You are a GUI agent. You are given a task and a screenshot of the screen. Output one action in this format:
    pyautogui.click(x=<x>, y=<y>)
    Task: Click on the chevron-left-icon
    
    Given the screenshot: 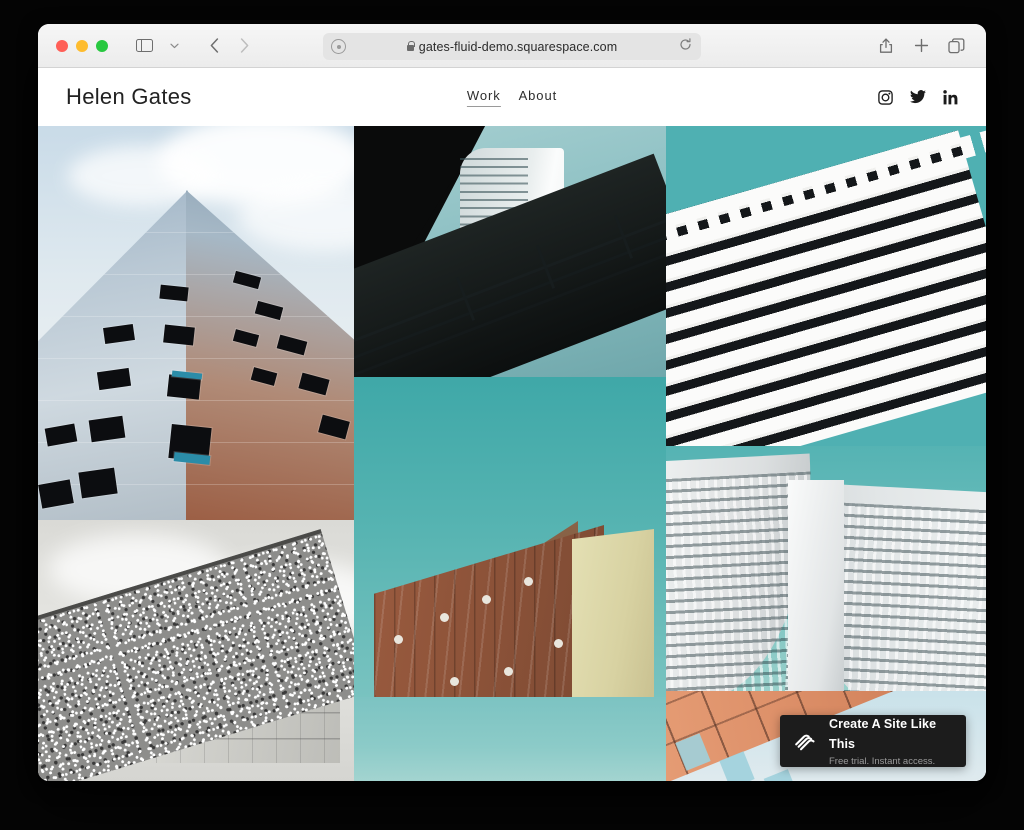 What is the action you would take?
    pyautogui.click(x=214, y=45)
    